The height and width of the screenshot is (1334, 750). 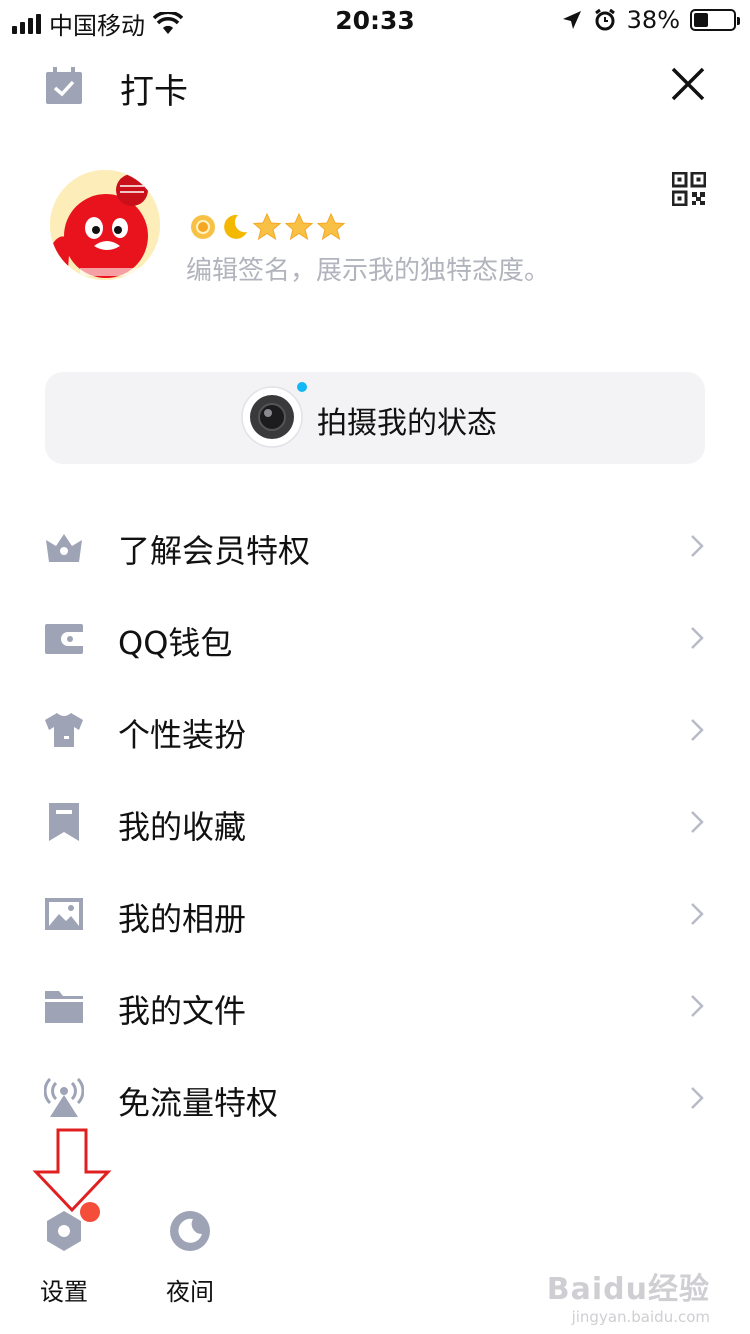 What do you see at coordinates (64, 1257) in the screenshot?
I see `settings-button: 设置` at bounding box center [64, 1257].